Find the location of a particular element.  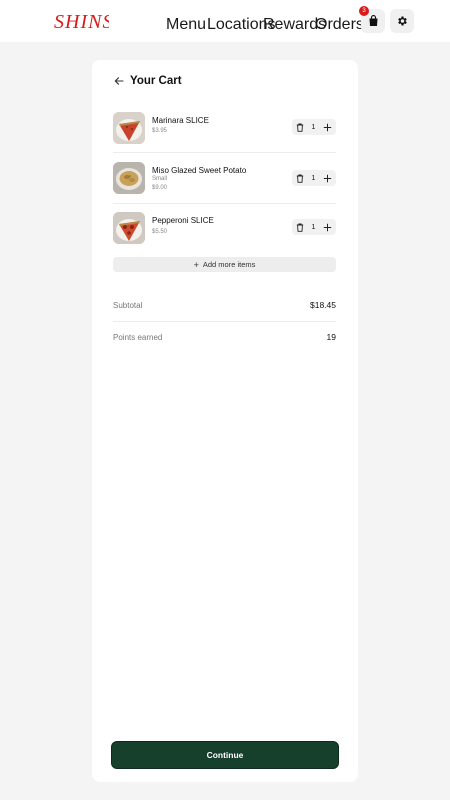

top-header: SHINS Menu Locations Rewards Orders 3 is located at coordinates (225, 21).